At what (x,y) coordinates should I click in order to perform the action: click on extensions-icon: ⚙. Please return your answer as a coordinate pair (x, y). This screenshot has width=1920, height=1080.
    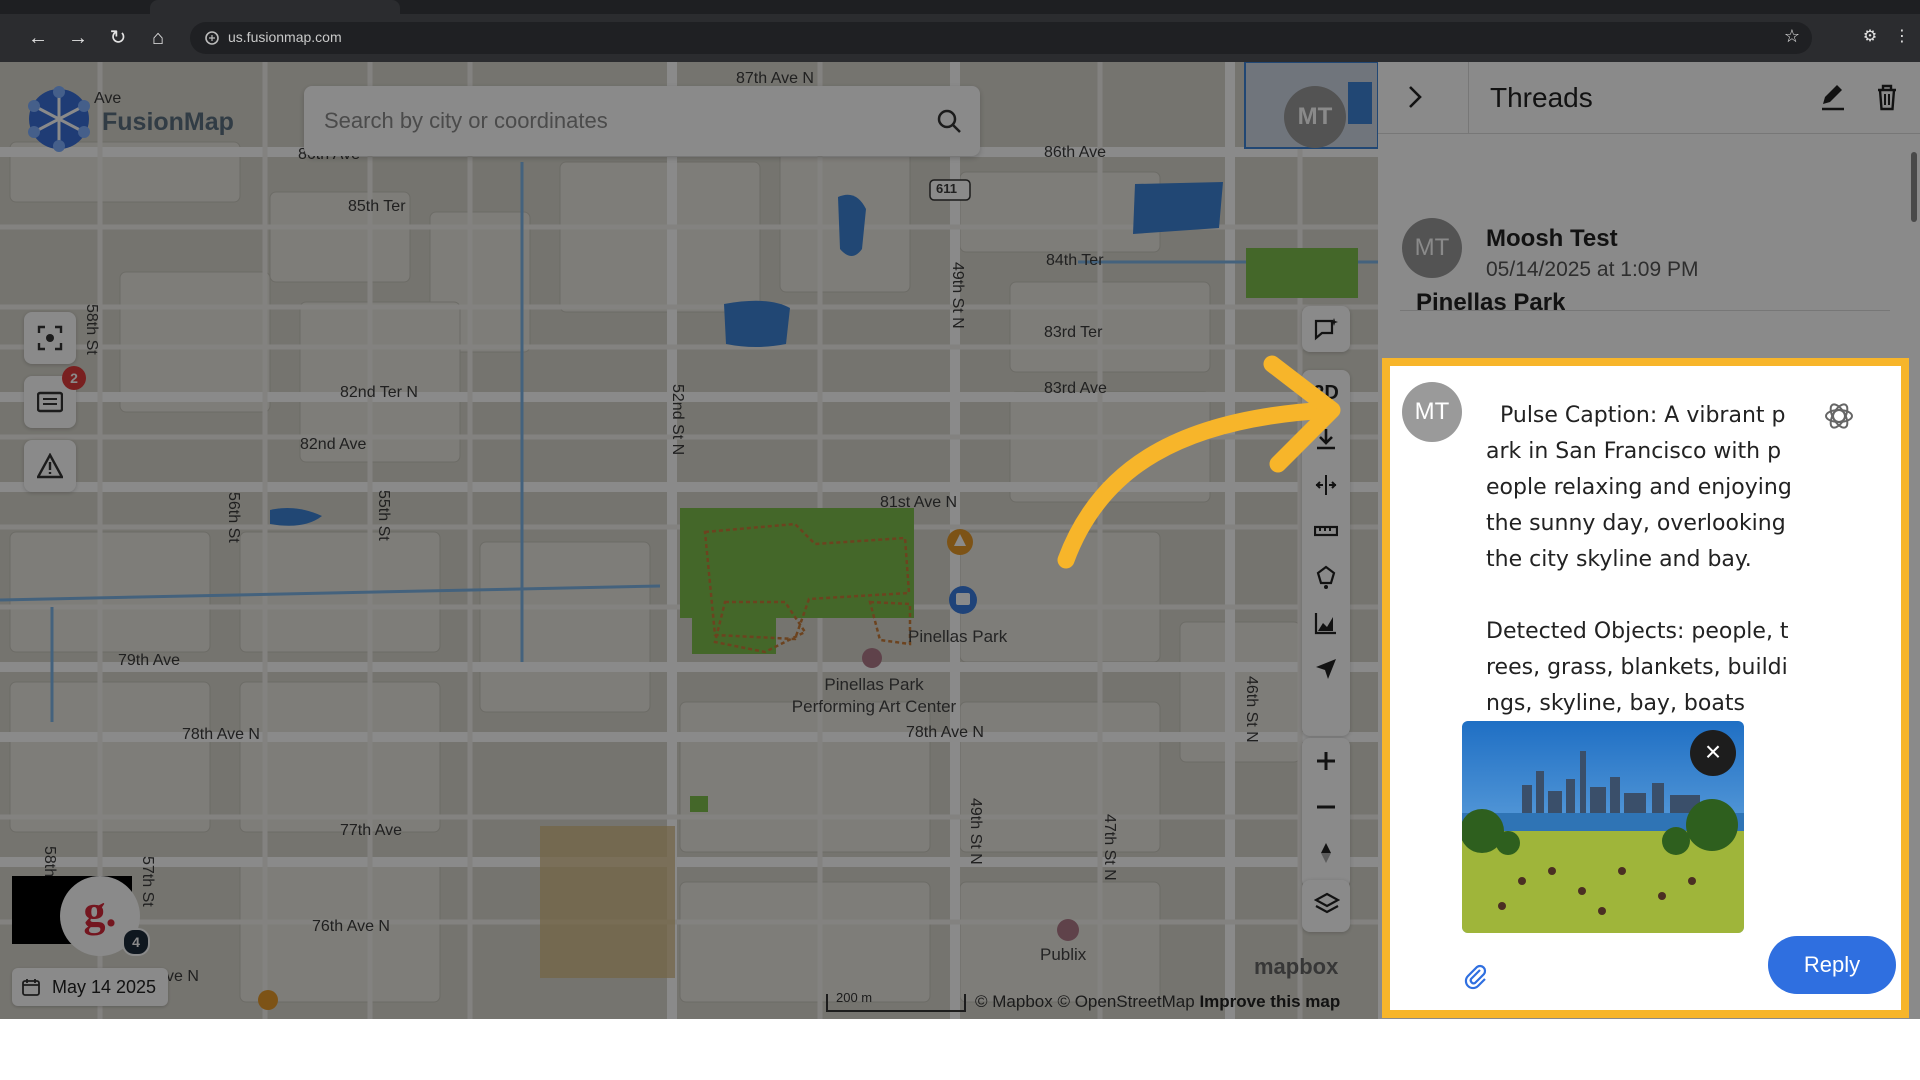
    Looking at the image, I should click on (1870, 38).